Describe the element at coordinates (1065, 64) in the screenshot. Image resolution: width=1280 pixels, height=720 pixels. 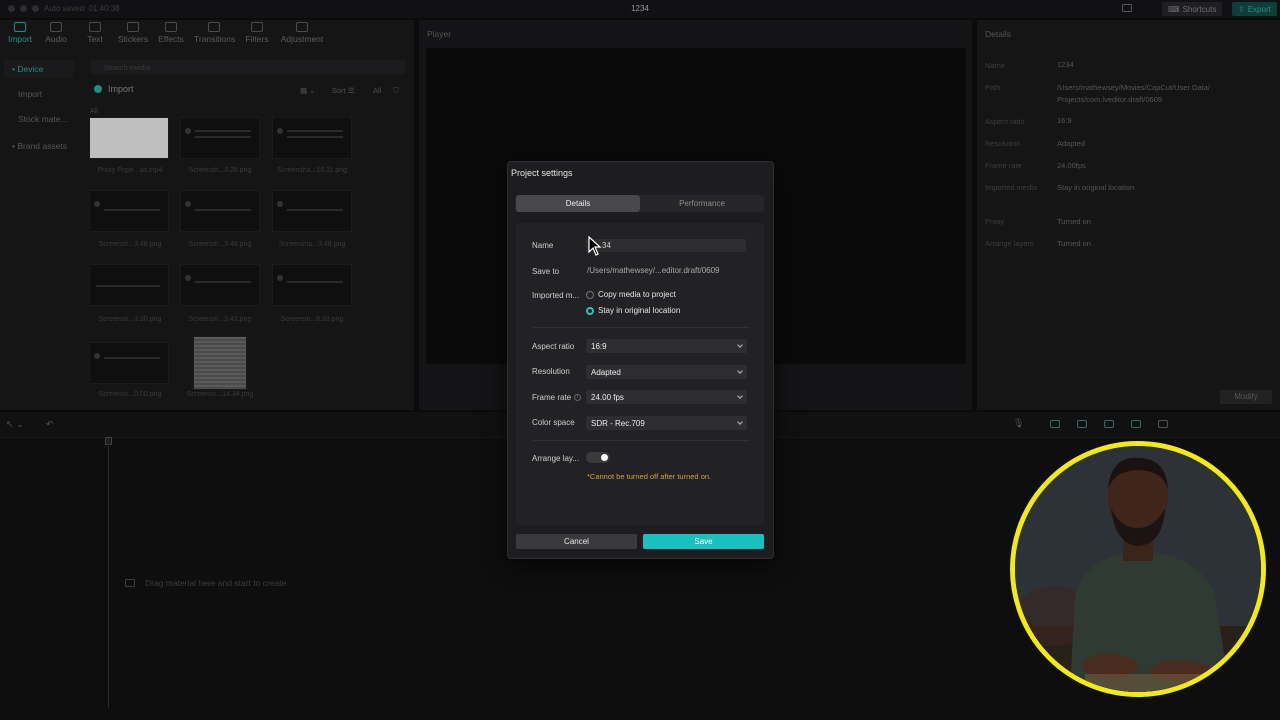
I see `details-value: 1234` at that location.